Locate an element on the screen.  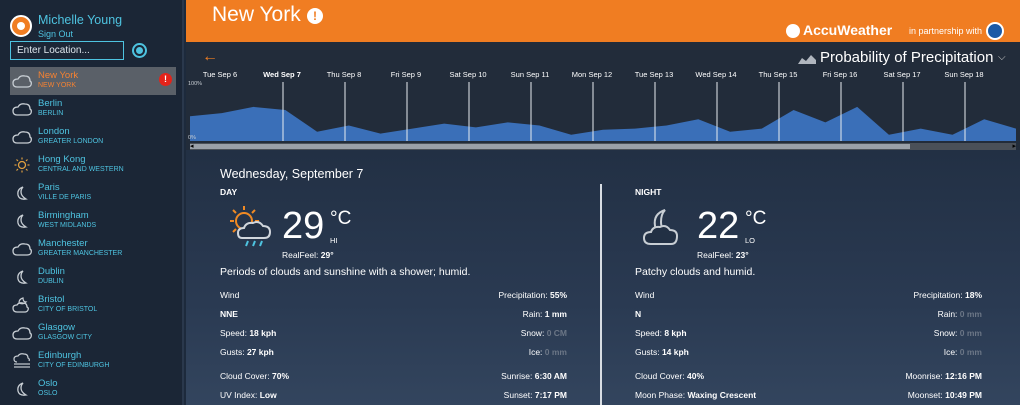
city-item: Dublin DUBLIN is located at coordinates (93, 277).